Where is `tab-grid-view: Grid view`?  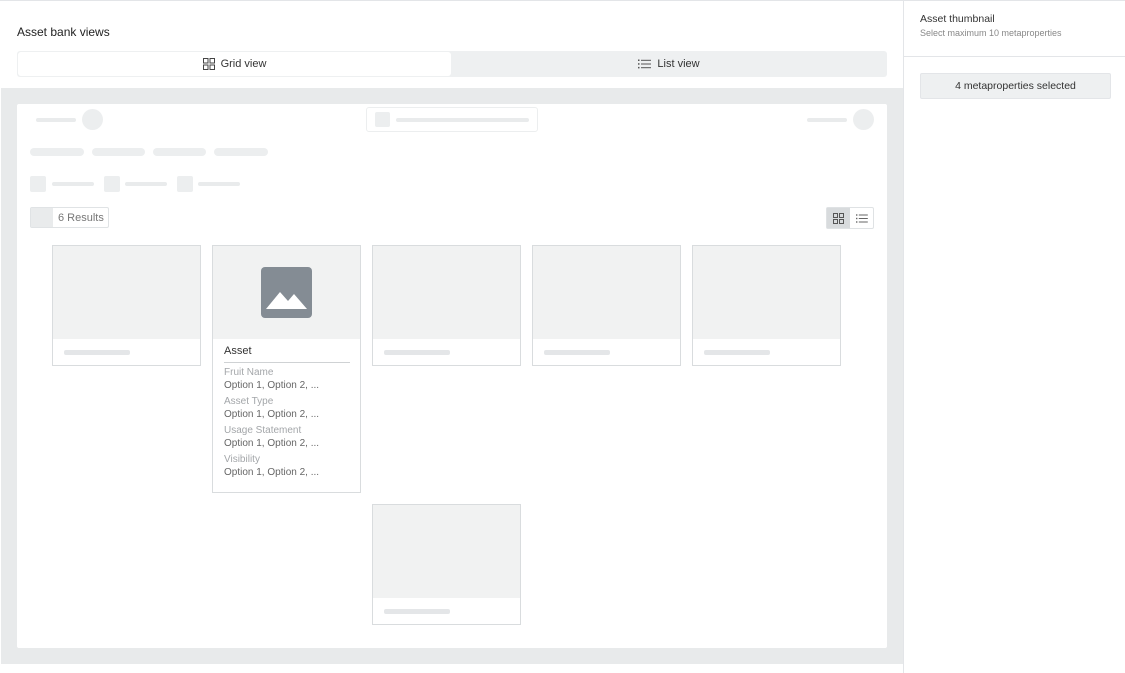 tab-grid-view: Grid view is located at coordinates (234, 64).